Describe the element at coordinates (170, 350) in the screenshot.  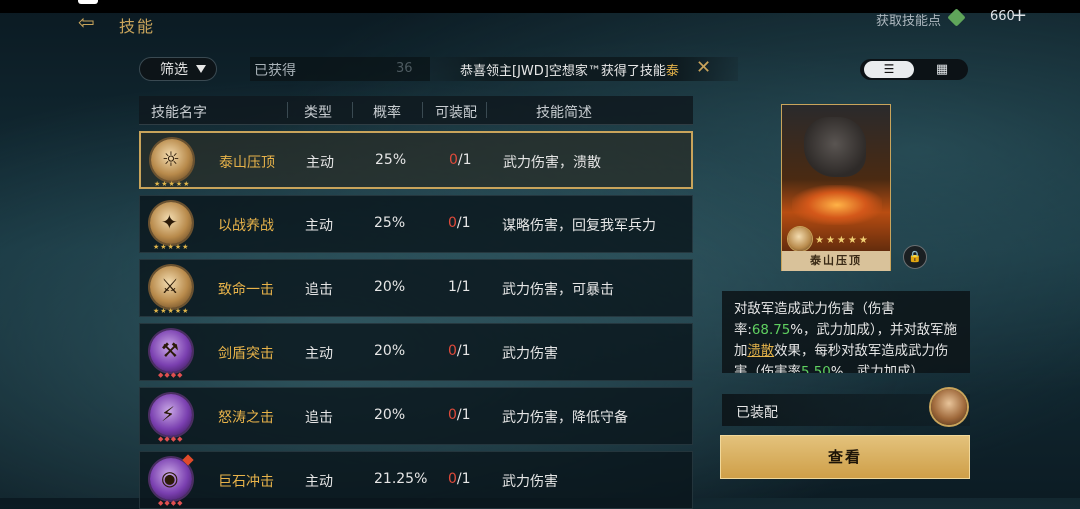
I see `skill-glyph-icon: ⚒` at that location.